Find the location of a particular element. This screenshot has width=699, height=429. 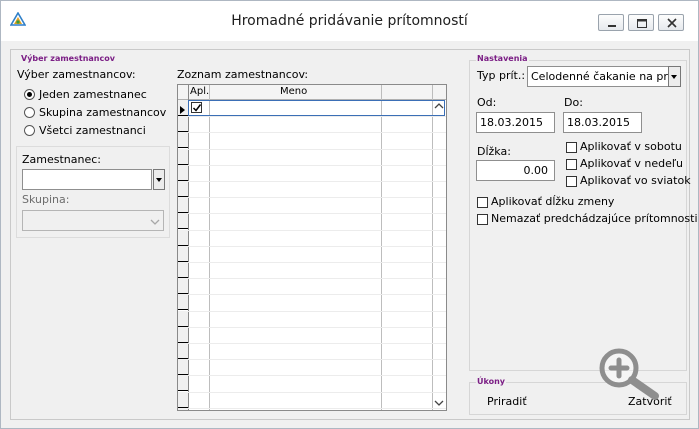

column-header-meno: Meno is located at coordinates (293, 92).